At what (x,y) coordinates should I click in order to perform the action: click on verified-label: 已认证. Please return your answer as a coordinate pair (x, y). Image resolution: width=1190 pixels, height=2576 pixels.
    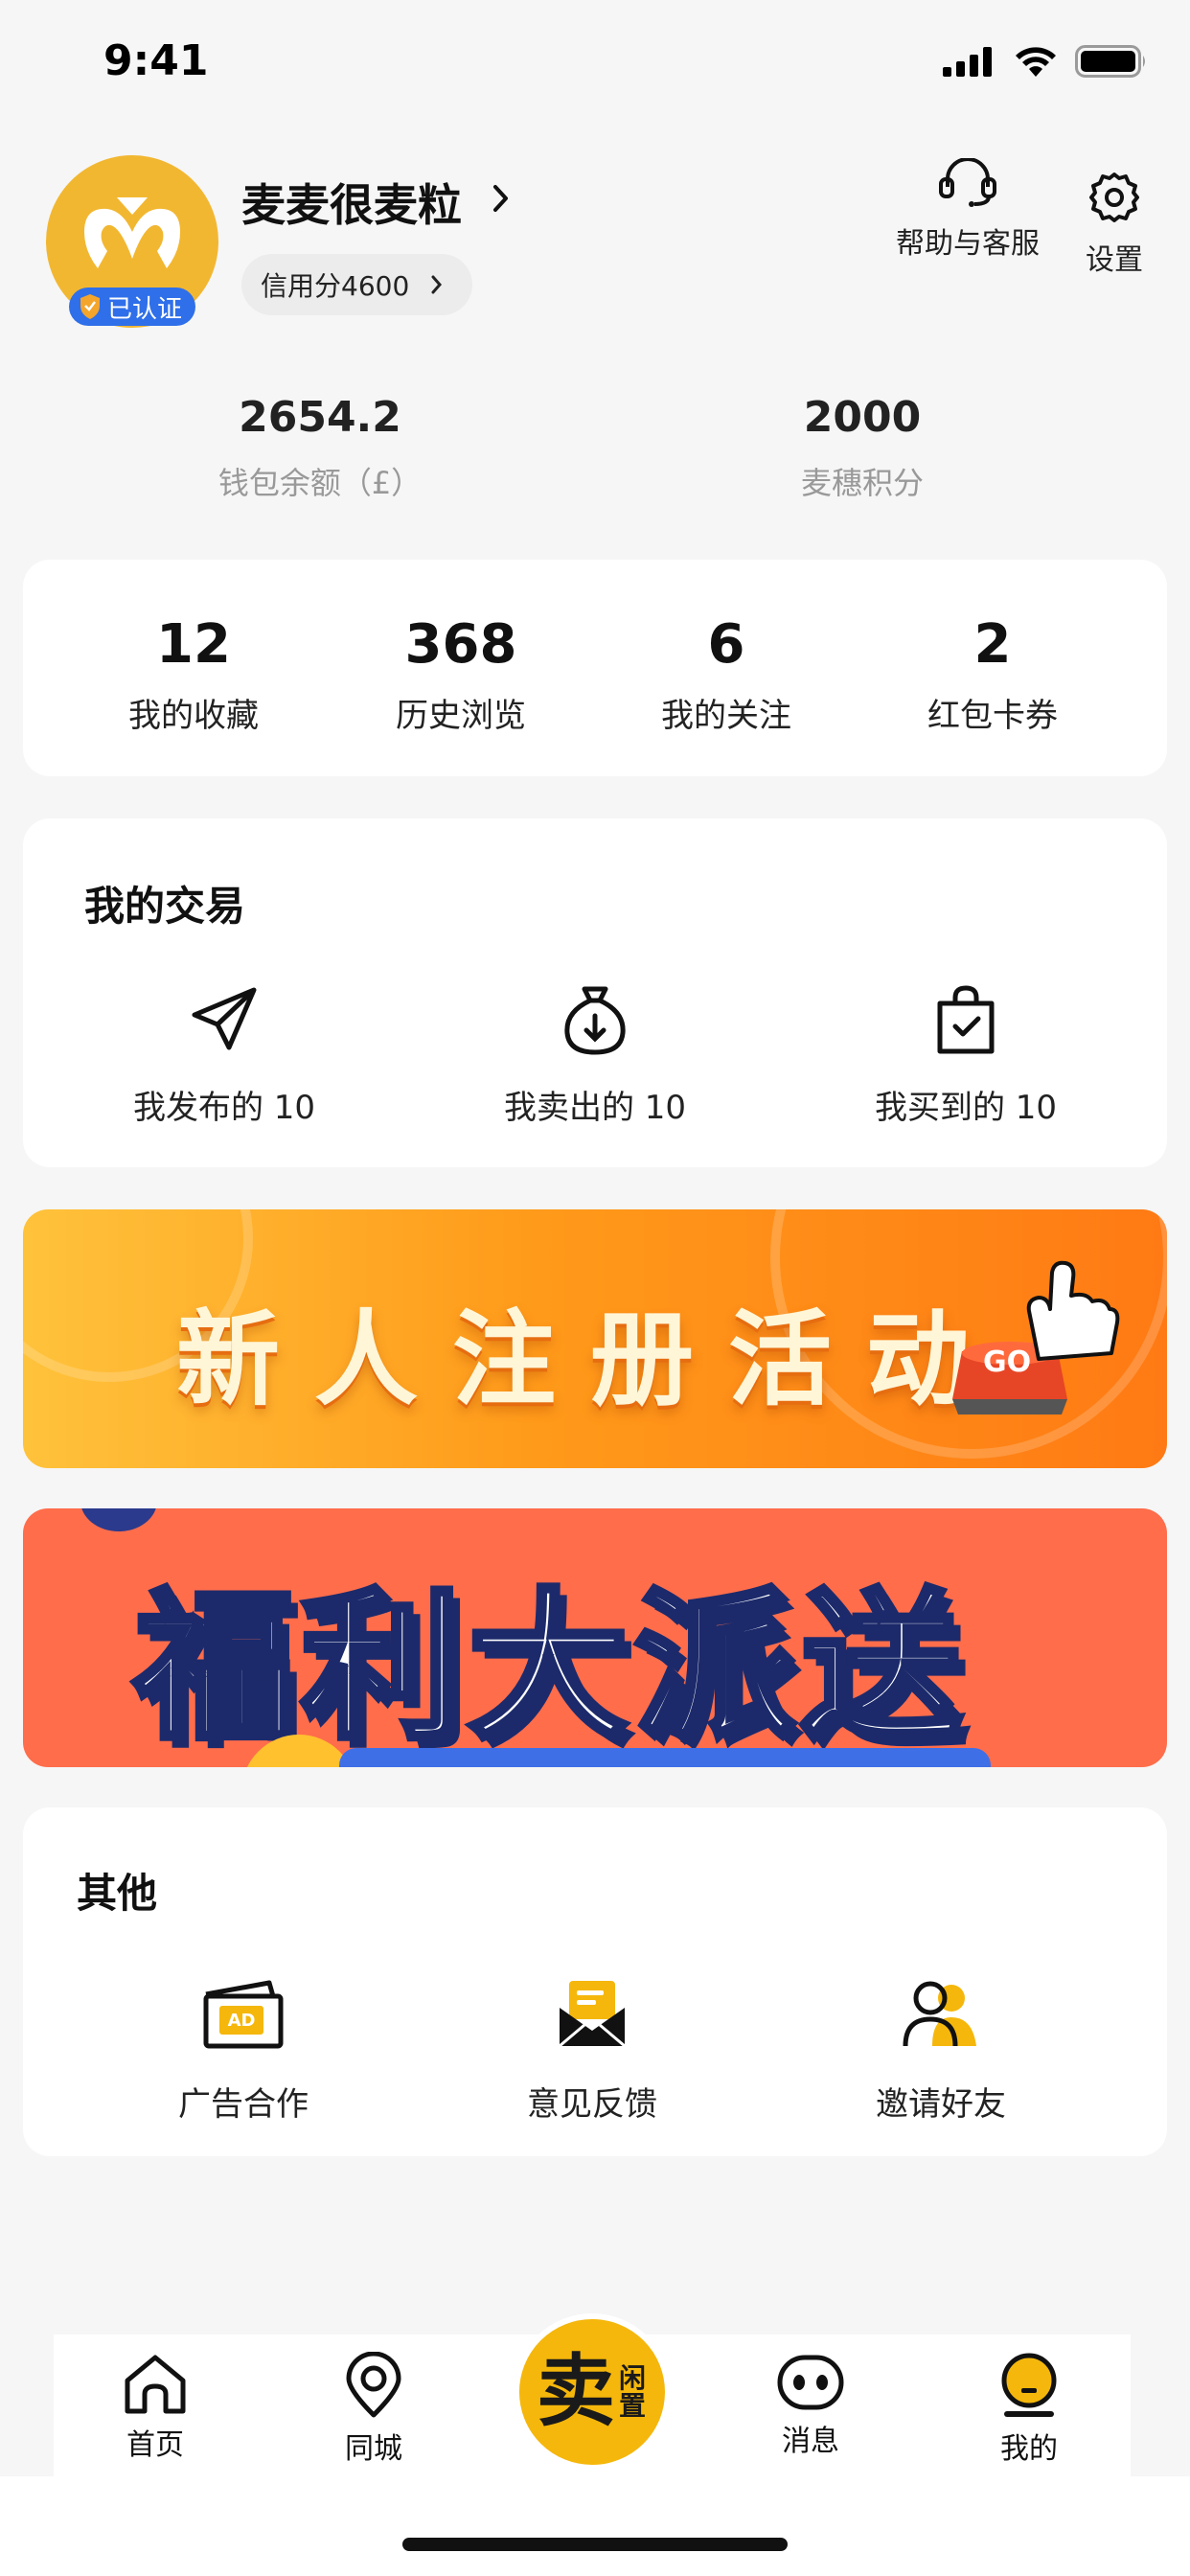
    Looking at the image, I should click on (145, 309).